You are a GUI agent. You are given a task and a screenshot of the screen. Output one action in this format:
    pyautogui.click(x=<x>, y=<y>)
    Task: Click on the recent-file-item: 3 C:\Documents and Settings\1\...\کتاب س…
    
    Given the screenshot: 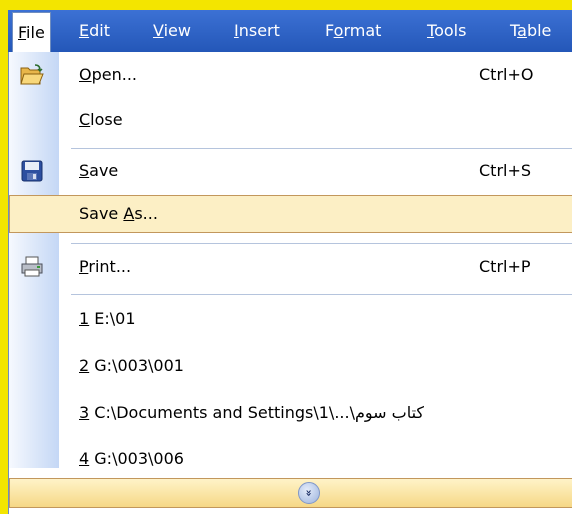 What is the action you would take?
    pyautogui.click(x=290, y=413)
    